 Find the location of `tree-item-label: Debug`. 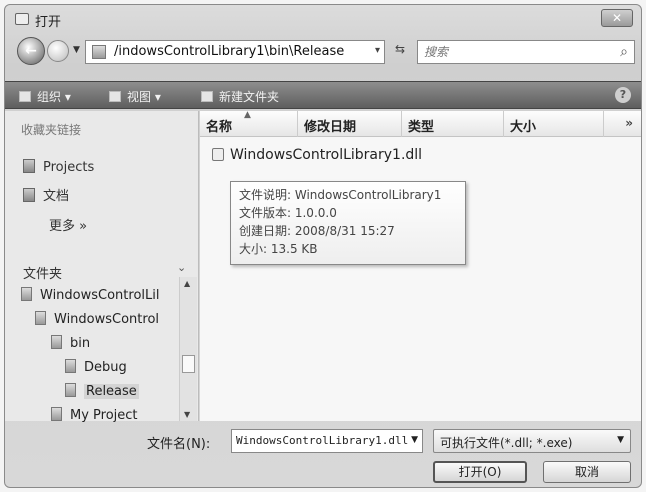

tree-item-label: Debug is located at coordinates (105, 367).